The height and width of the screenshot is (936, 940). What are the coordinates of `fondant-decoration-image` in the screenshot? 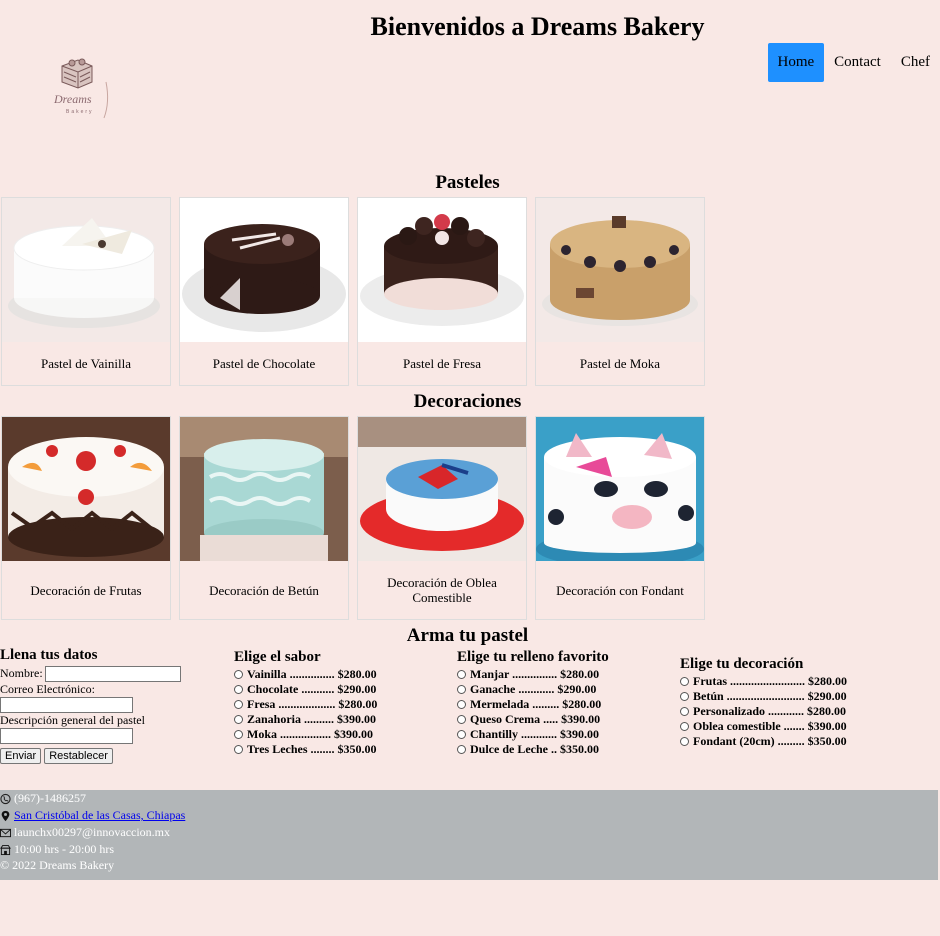 It's located at (620, 489).